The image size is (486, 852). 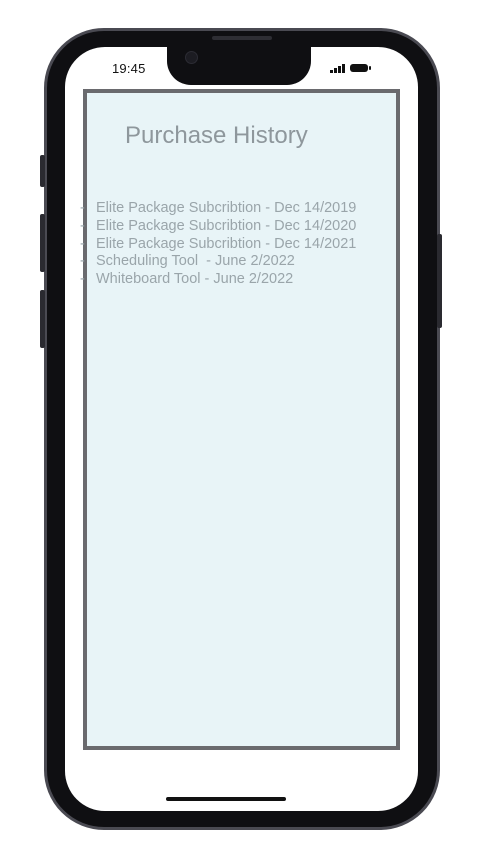 What do you see at coordinates (42, 243) in the screenshot?
I see `volume-up-button` at bounding box center [42, 243].